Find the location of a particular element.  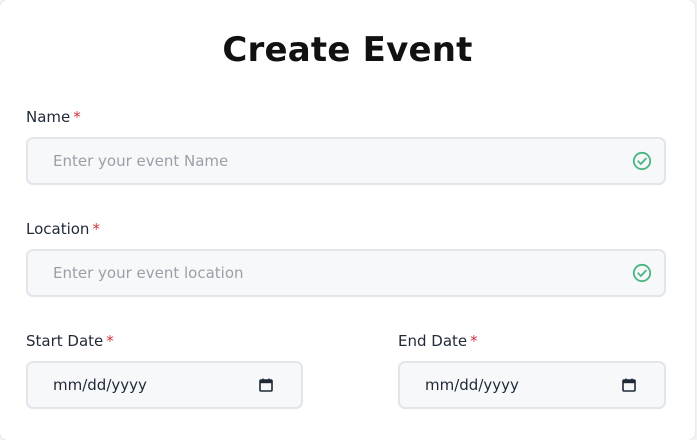

event-location-placeholder: Enter your event location is located at coordinates (148, 273).